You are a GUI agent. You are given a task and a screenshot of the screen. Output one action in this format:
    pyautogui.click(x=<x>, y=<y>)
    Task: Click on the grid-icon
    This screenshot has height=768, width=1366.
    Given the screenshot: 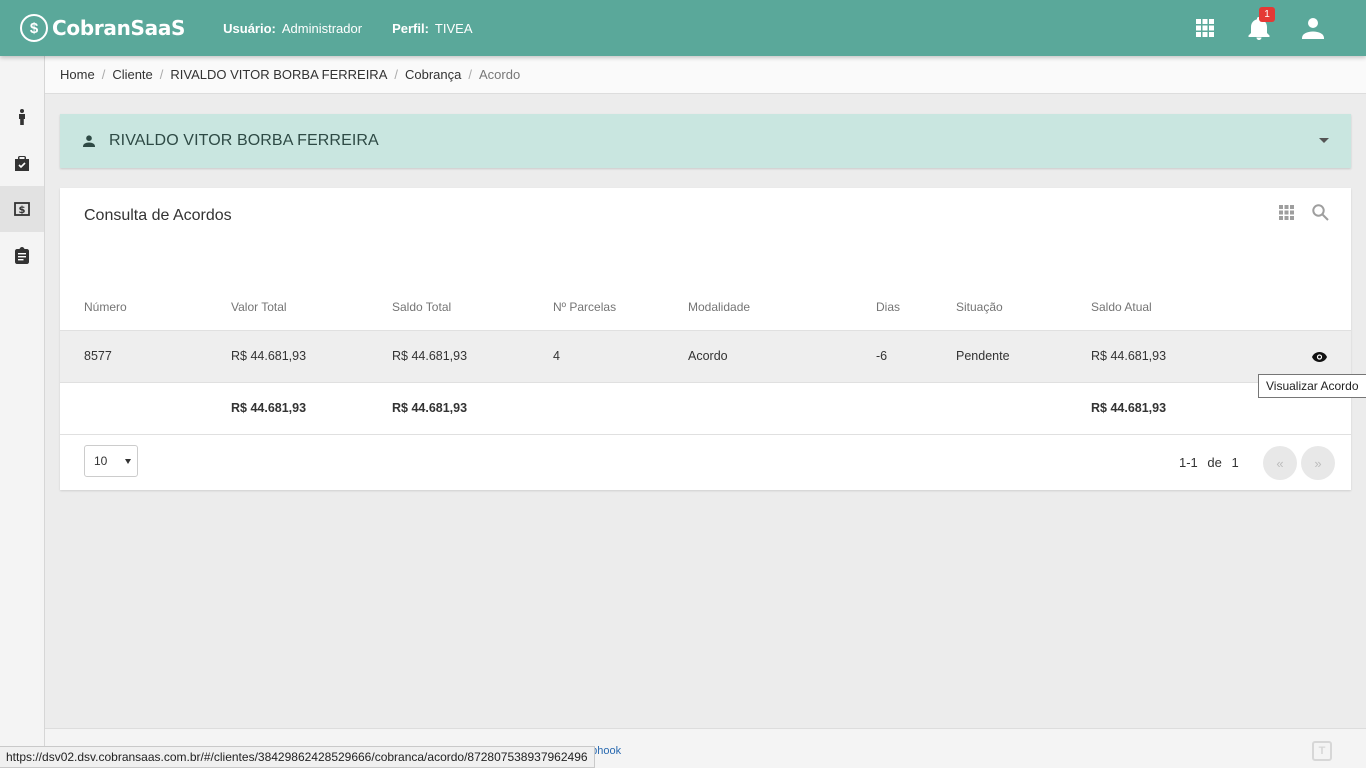 What is the action you would take?
    pyautogui.click(x=1286, y=212)
    